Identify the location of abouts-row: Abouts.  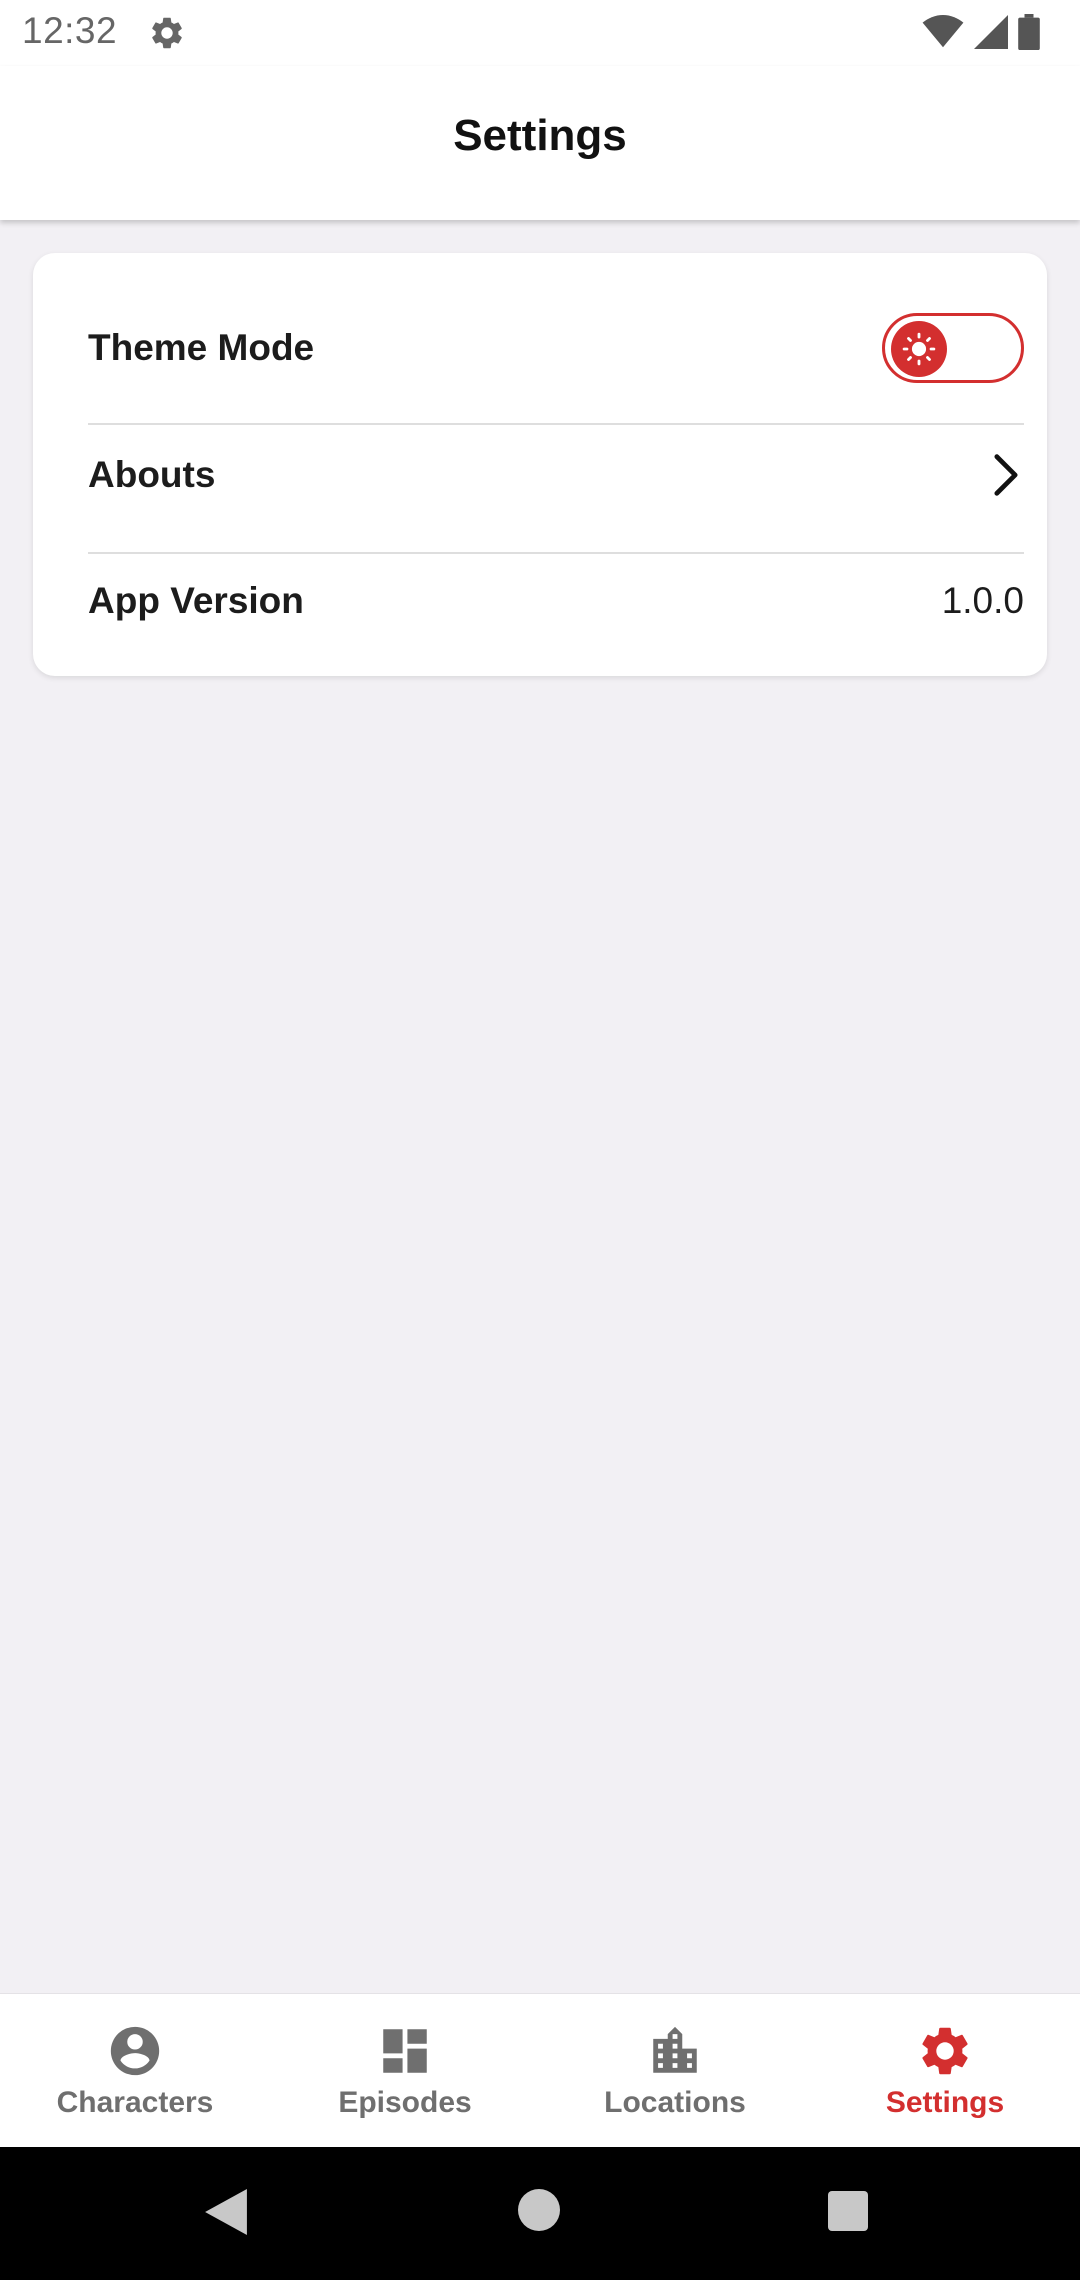
(556, 475).